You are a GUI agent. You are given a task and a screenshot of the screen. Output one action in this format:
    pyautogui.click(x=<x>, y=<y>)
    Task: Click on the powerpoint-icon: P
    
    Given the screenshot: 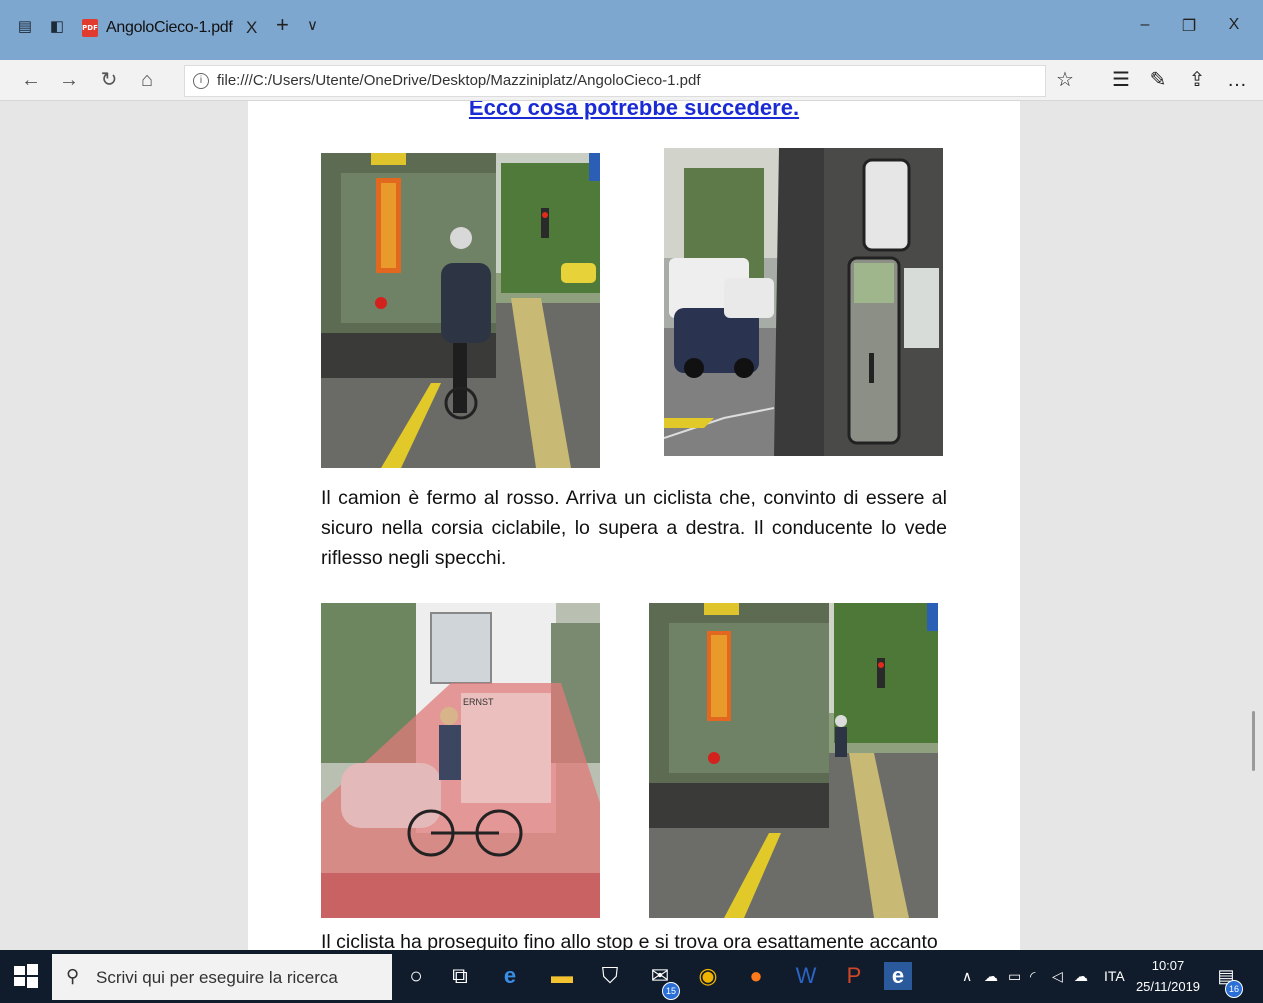 What is the action you would take?
    pyautogui.click(x=854, y=976)
    